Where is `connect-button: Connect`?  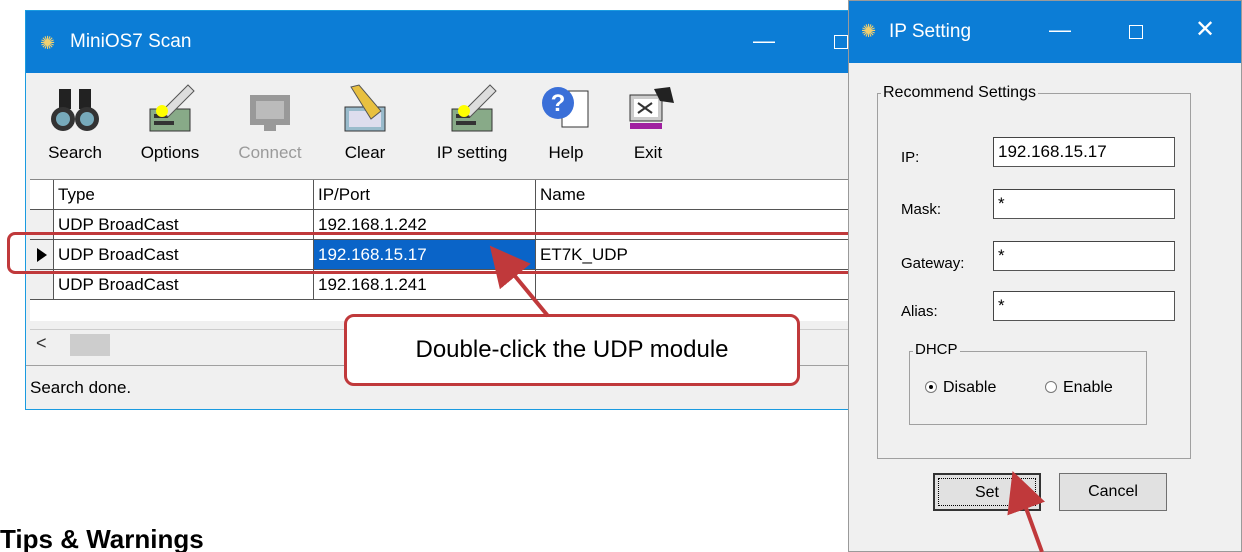
connect-button: Connect is located at coordinates (270, 126).